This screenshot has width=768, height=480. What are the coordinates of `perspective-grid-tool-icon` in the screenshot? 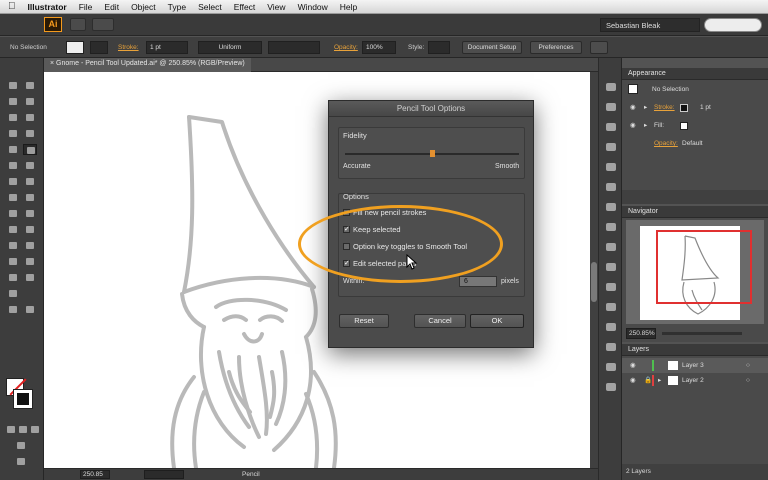 It's located at (13, 229).